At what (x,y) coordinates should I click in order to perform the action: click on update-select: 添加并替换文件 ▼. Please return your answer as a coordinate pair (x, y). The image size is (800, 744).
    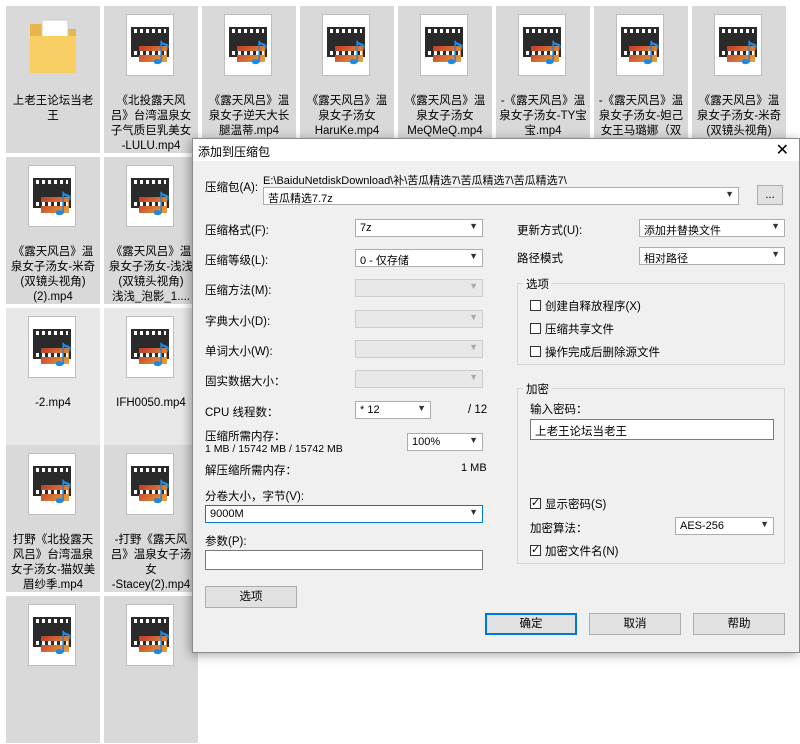
    Looking at the image, I should click on (712, 228).